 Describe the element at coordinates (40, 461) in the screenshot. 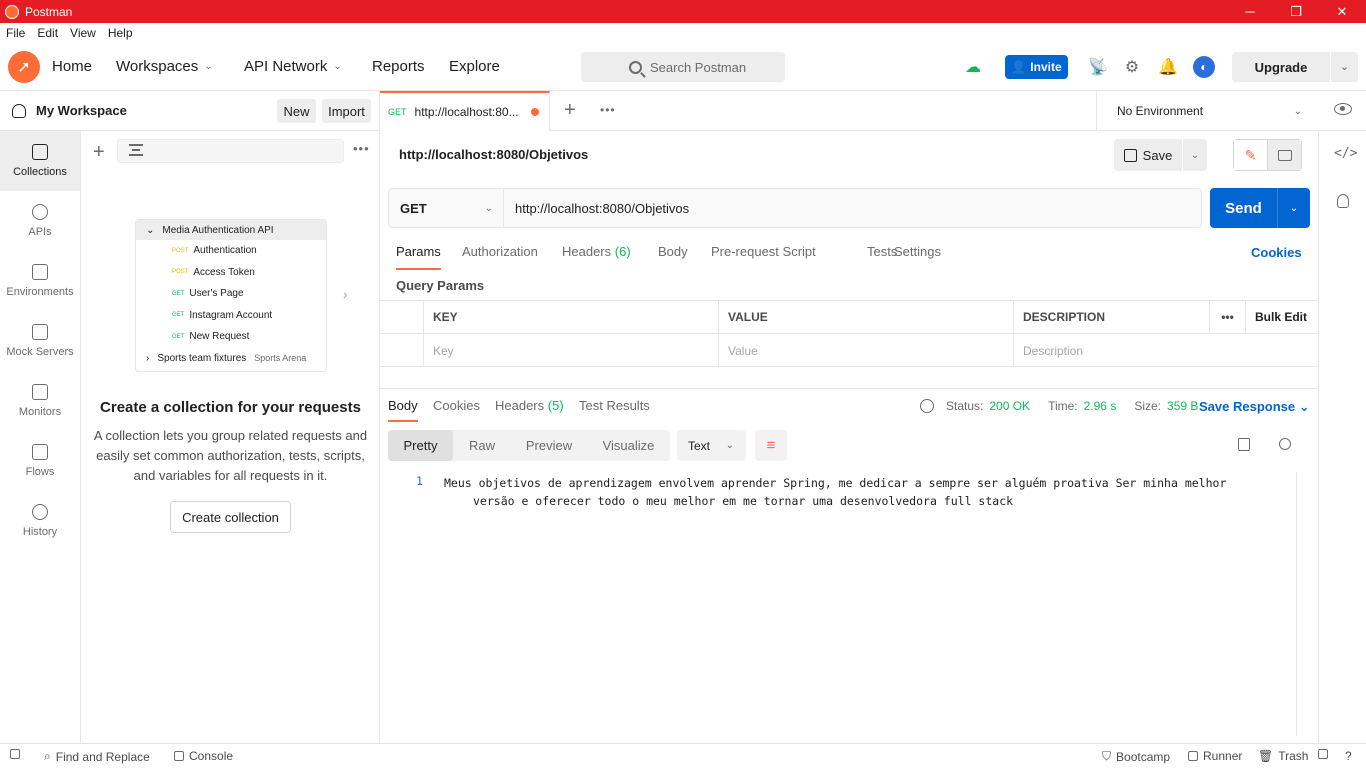

I see `sidebar-item-flows: Flows` at that location.